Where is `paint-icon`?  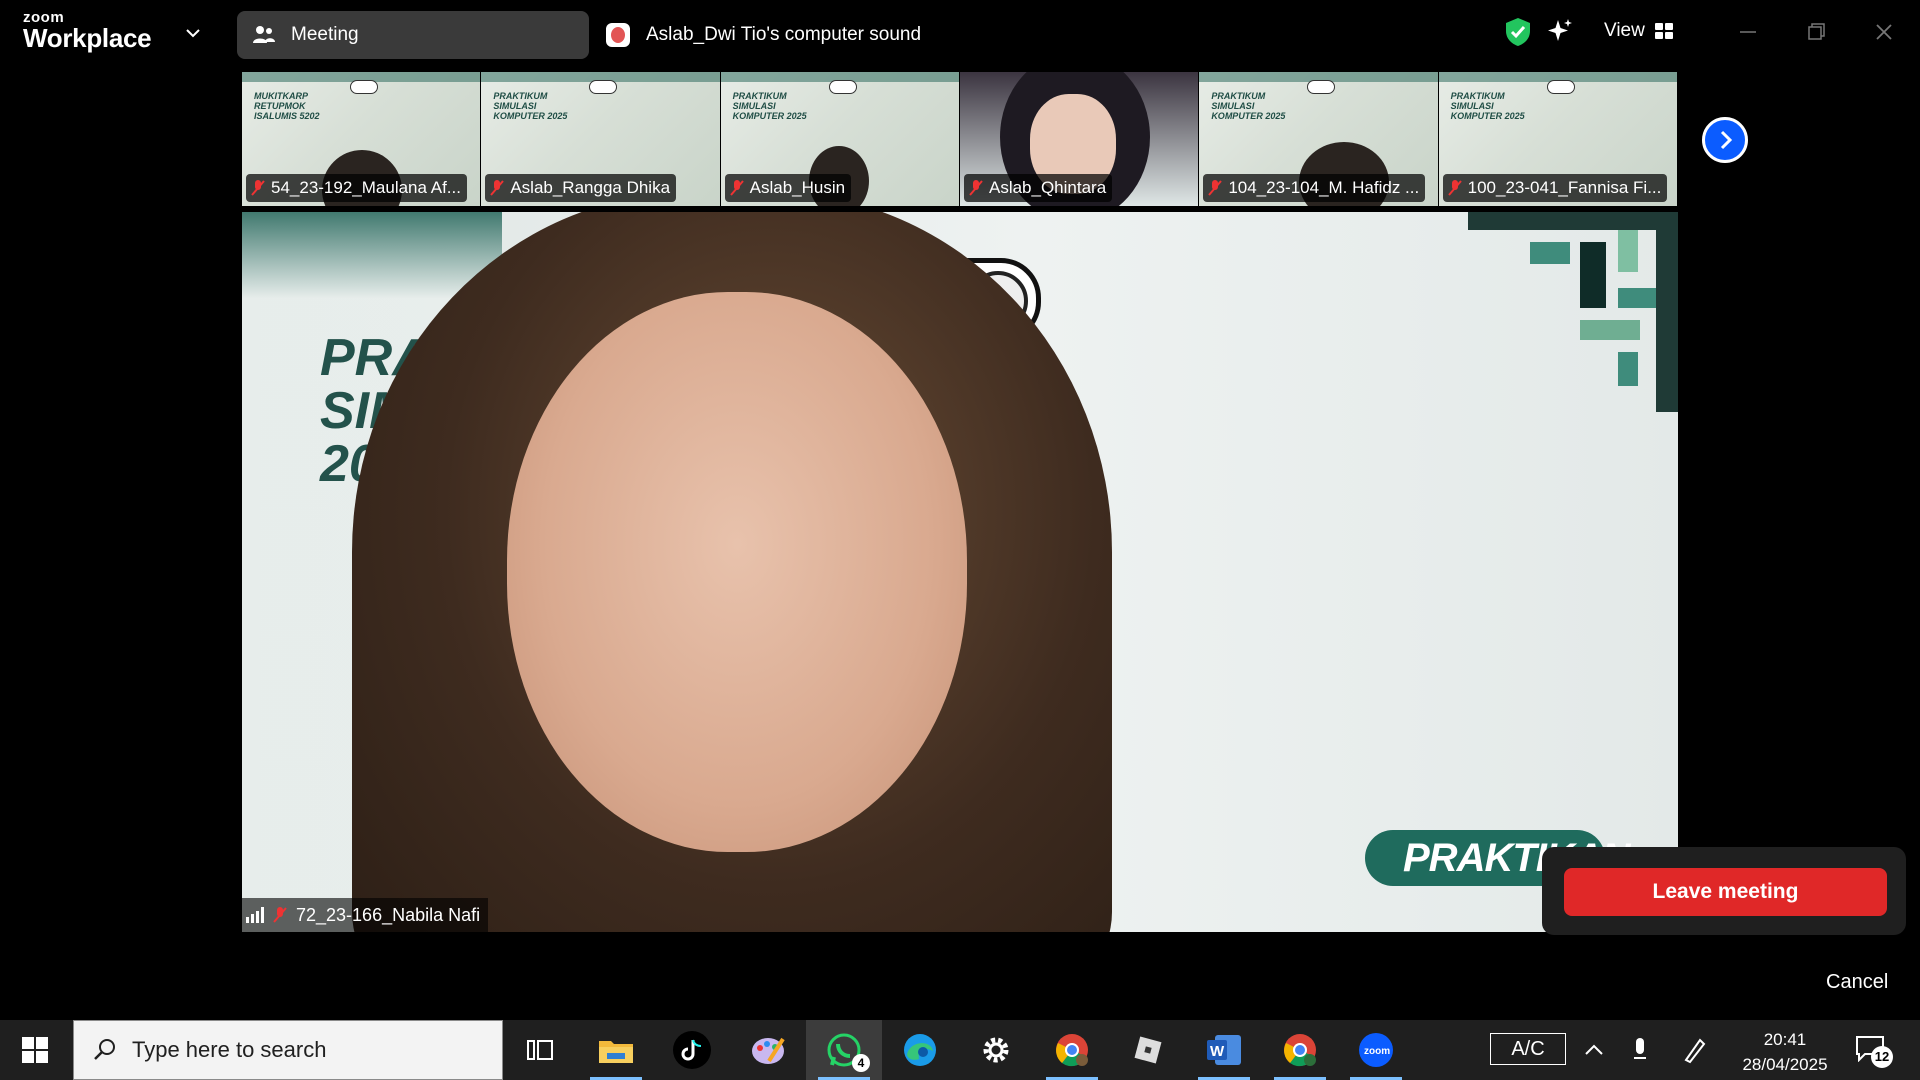 paint-icon is located at coordinates (768, 1050).